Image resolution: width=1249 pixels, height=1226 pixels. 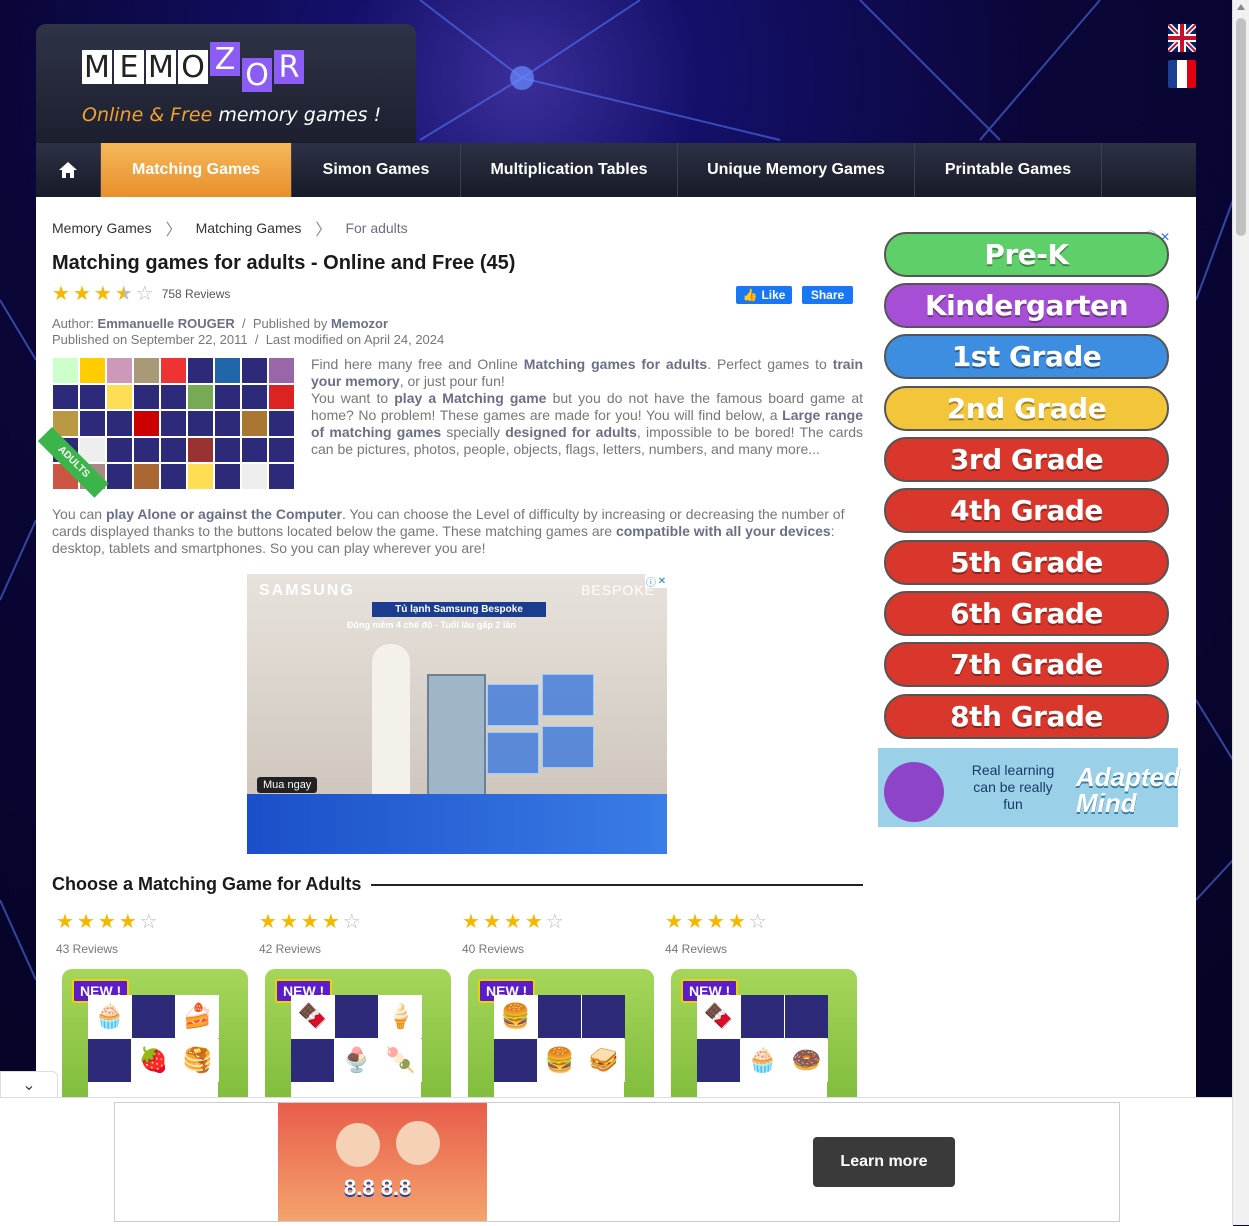 I want to click on memozor-logo: M E M O Z O R, so click(x=193, y=67).